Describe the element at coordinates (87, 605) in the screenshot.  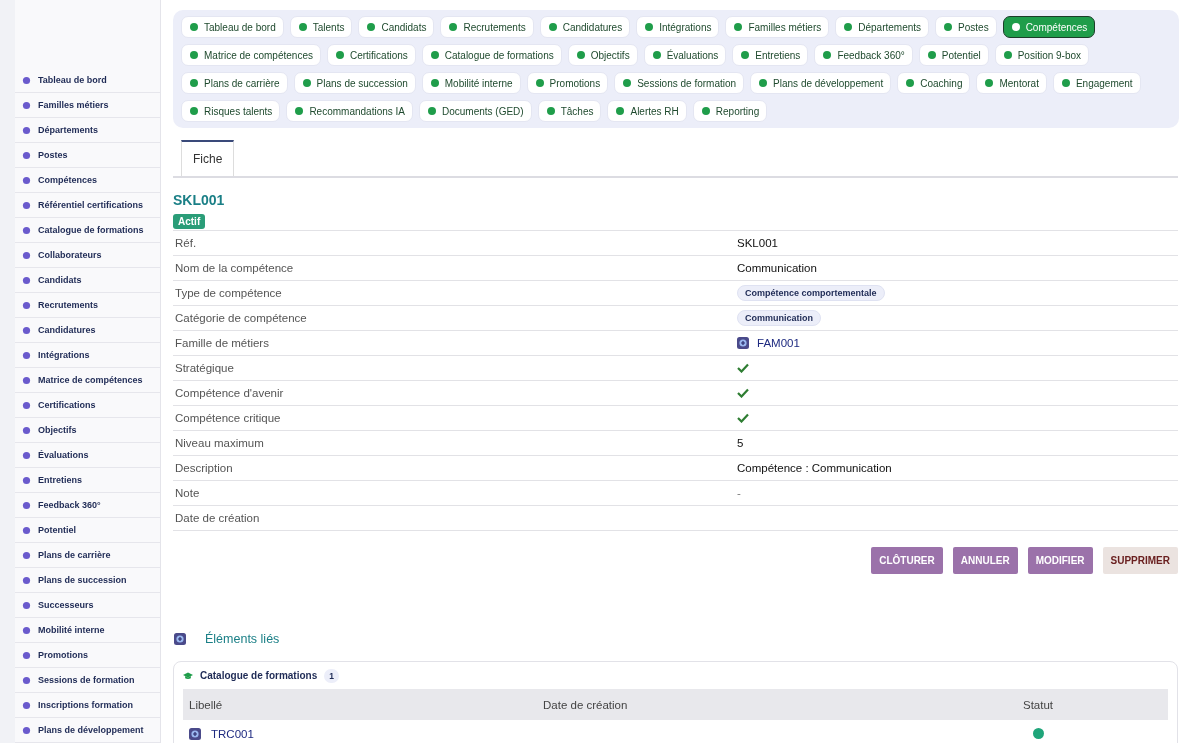
I see `sidebar-item: Successeurs` at that location.